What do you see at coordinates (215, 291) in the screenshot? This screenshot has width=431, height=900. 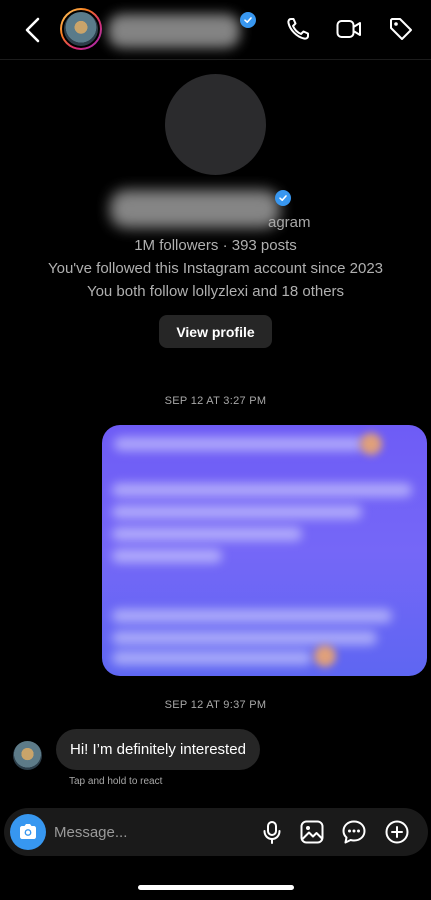 I see `mutual-followers: You both follow lollyzlexi and 18 others` at bounding box center [215, 291].